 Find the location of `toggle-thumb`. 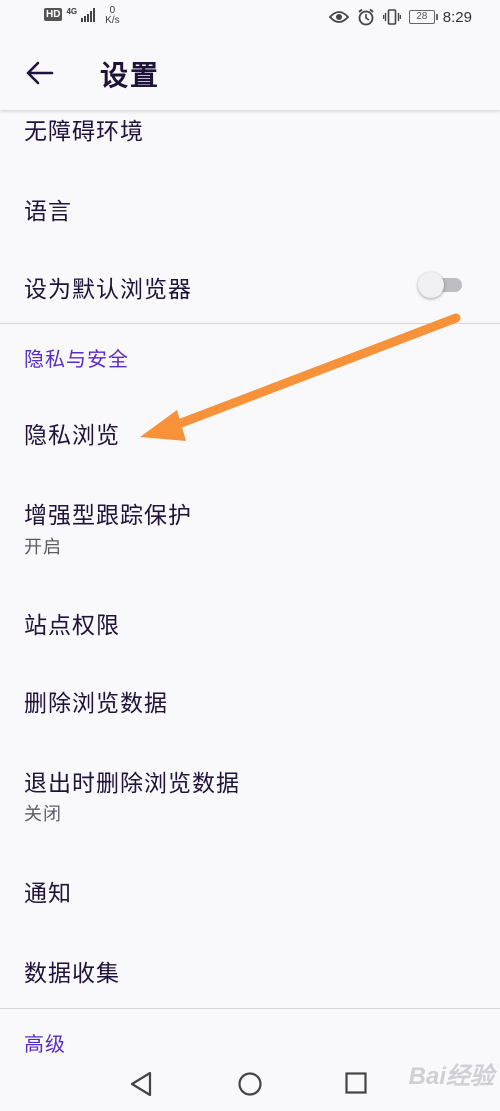

toggle-thumb is located at coordinates (431, 285).